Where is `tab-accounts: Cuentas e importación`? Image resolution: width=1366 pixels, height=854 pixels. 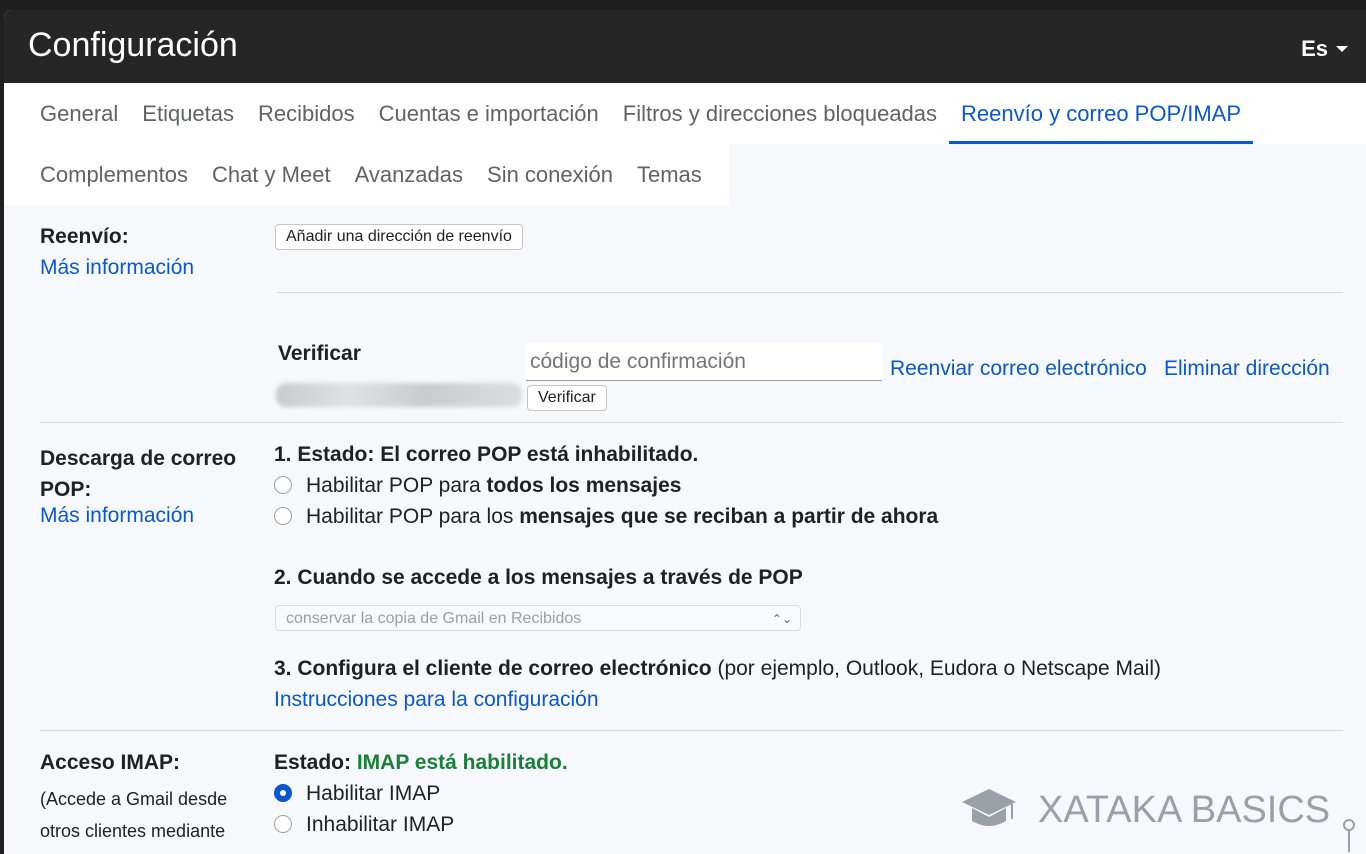 tab-accounts: Cuentas e importación is located at coordinates (489, 113).